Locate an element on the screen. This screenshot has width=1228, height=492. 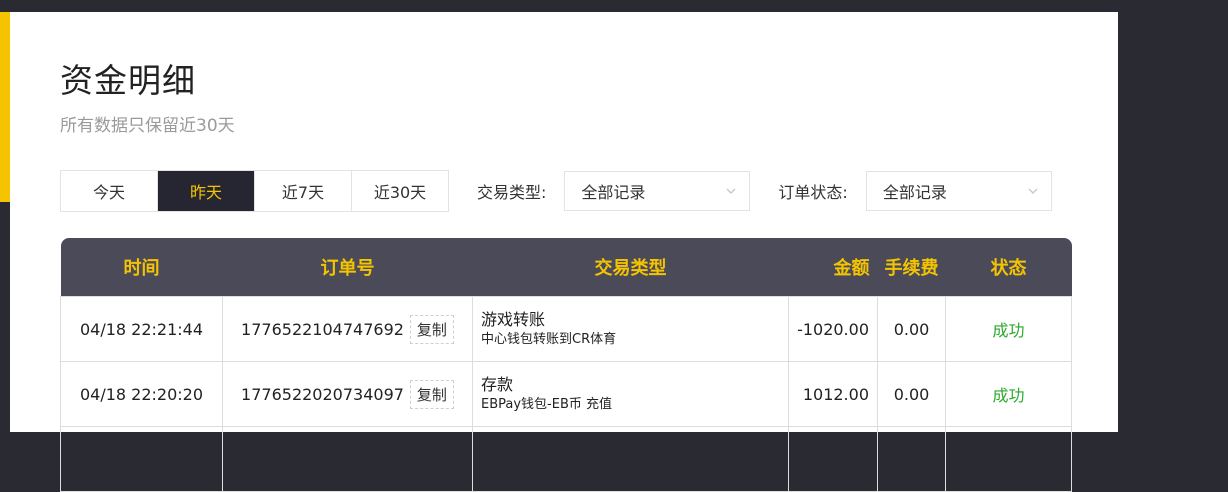
filter-bar: 今天 昨天 近7天 近30天 交易类型: 全部记录 订单状态: 全部记录 is located at coordinates (556, 191).